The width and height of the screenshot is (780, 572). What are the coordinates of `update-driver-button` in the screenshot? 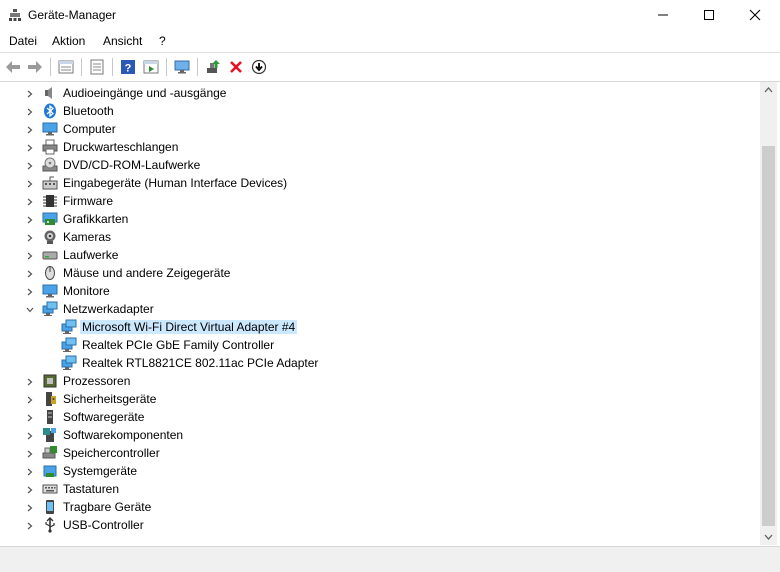 It's located at (213, 67).